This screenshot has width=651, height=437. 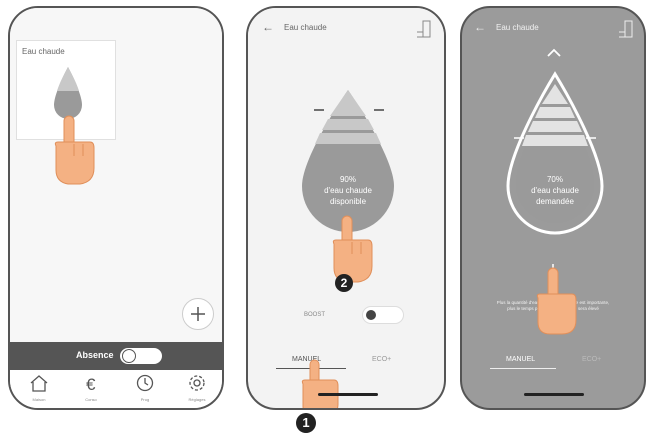 I want to click on nav-label: Réglages, so click(x=197, y=399).